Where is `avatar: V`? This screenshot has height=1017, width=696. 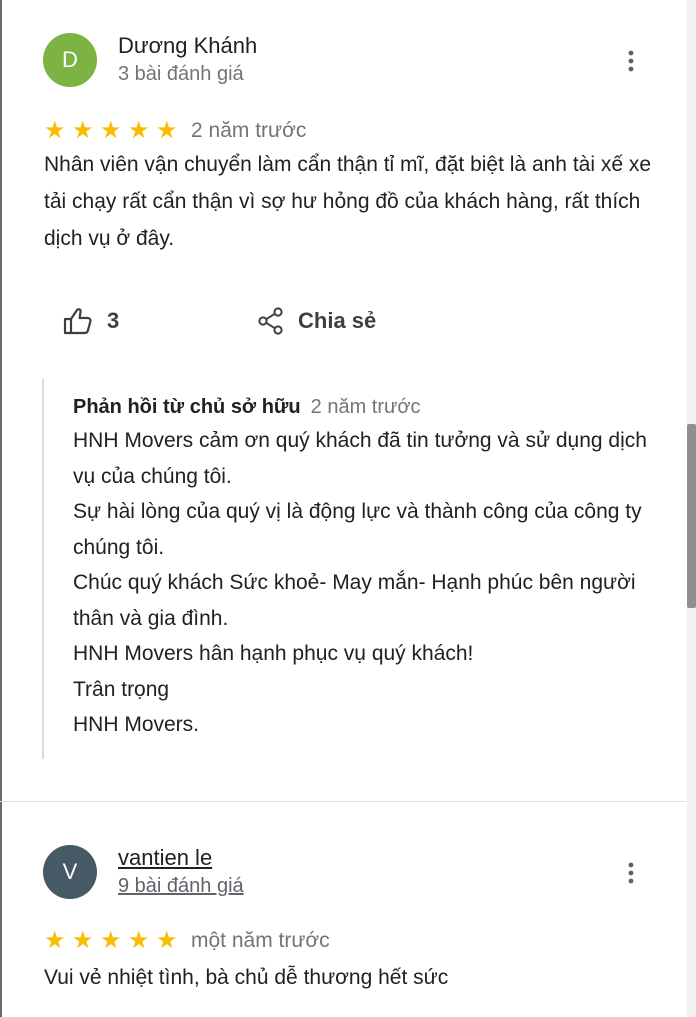 avatar: V is located at coordinates (70, 872).